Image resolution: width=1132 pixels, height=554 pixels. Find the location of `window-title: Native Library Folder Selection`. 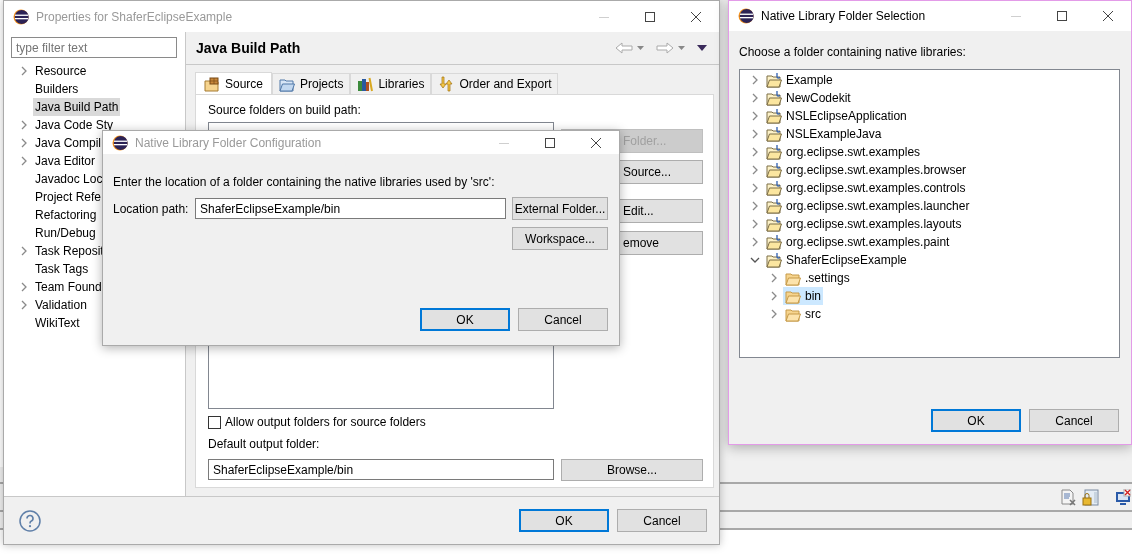

window-title: Native Library Folder Selection is located at coordinates (843, 16).